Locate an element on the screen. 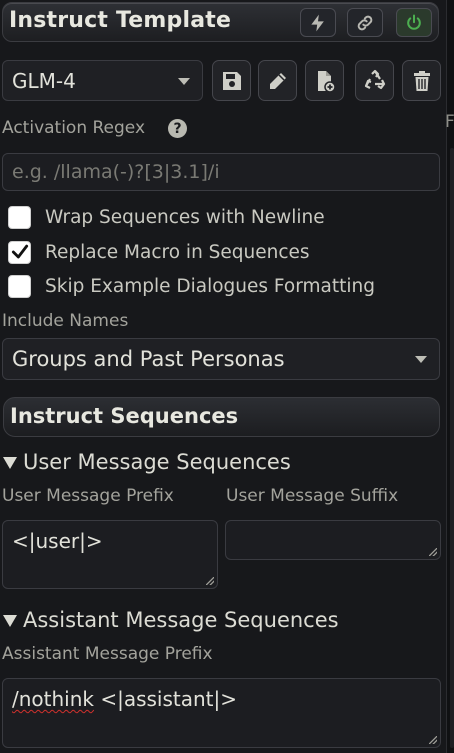  save-icon is located at coordinates (231, 80).